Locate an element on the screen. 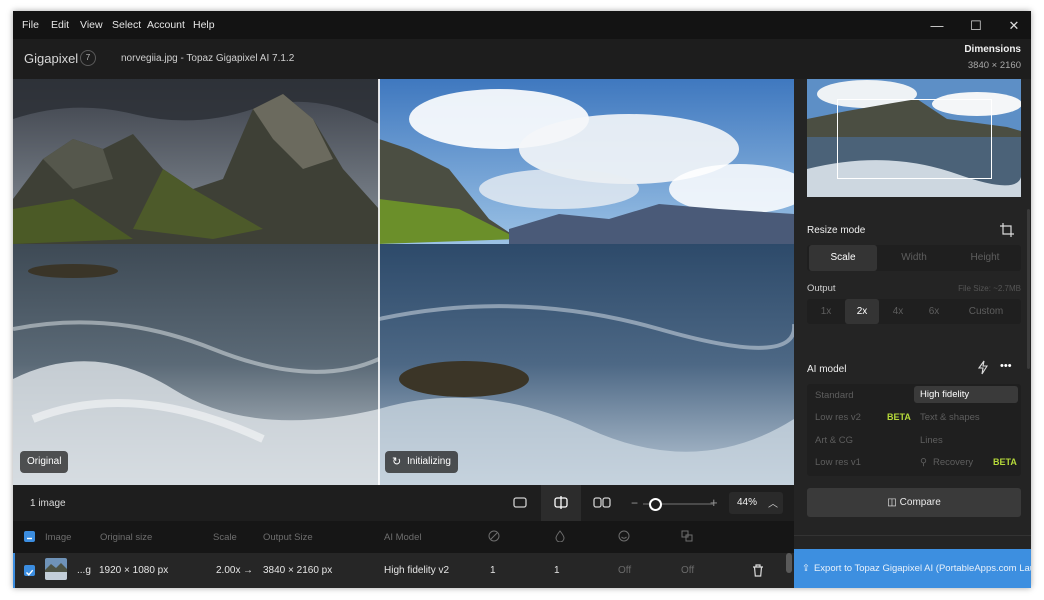 This screenshot has width=1044, height=600. scale-2x: 2x is located at coordinates (862, 311).